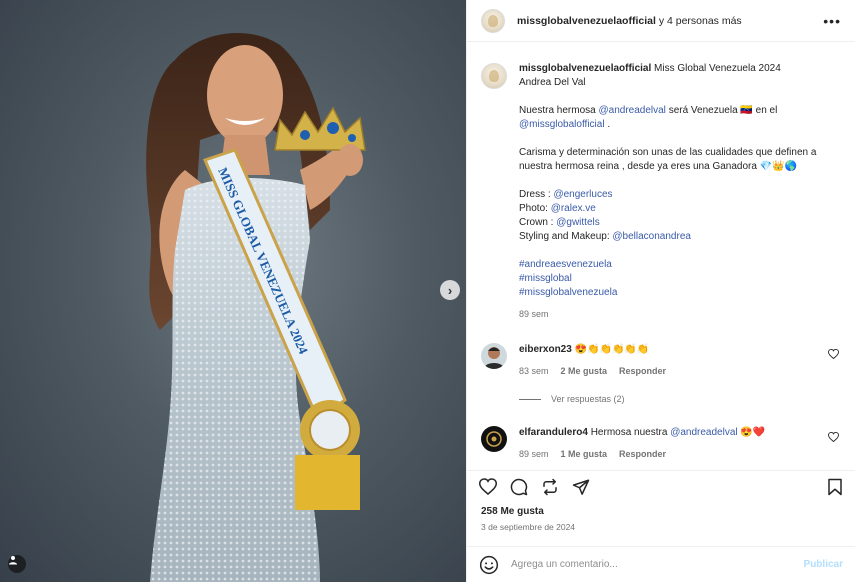 The height and width of the screenshot is (582, 855). What do you see at coordinates (629, 432) in the screenshot?
I see `comment-text: Hermosa nuestra` at bounding box center [629, 432].